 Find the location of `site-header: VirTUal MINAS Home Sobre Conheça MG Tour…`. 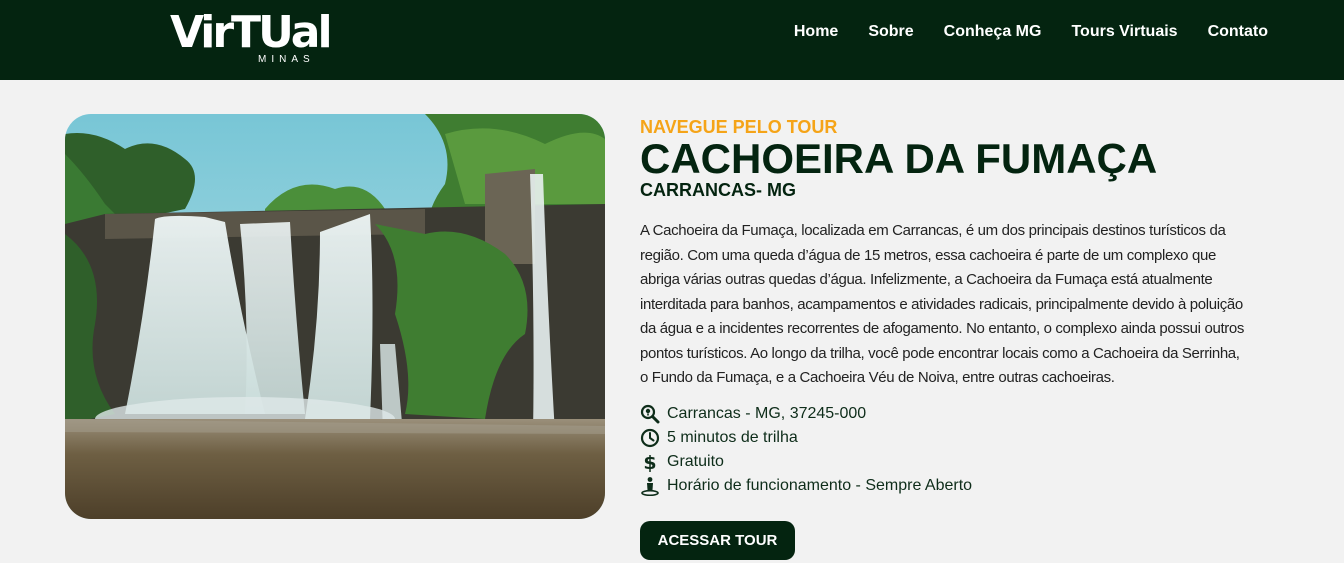

site-header: VirTUal MINAS Home Sobre Conheça MG Tour… is located at coordinates (672, 40).